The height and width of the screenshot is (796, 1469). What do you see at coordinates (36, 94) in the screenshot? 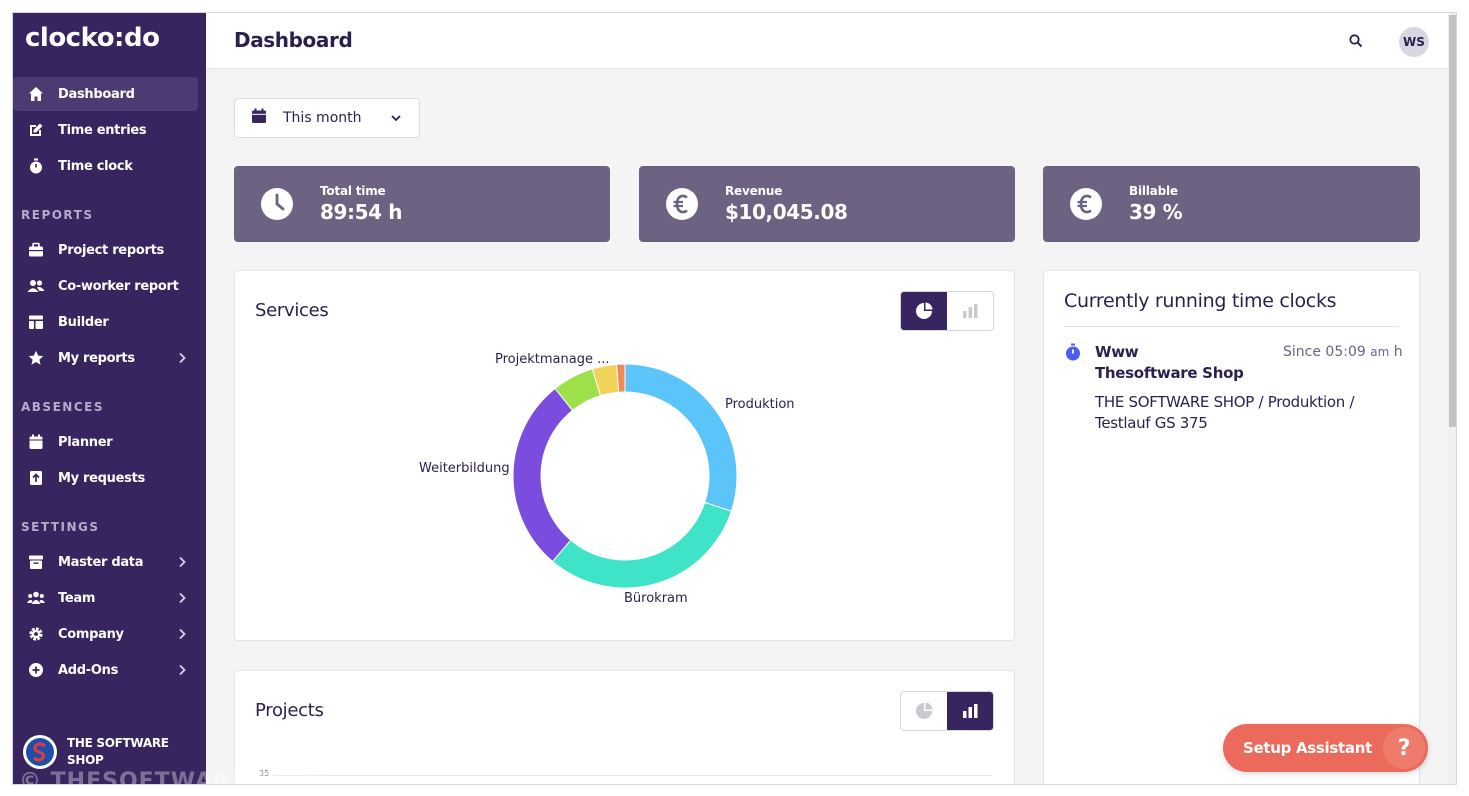
I see `home-icon` at bounding box center [36, 94].